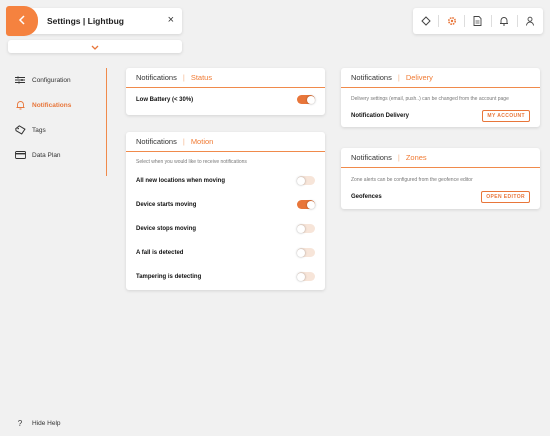  Describe the element at coordinates (225, 204) in the screenshot. I see `motion-row: Device starts moving` at that location.